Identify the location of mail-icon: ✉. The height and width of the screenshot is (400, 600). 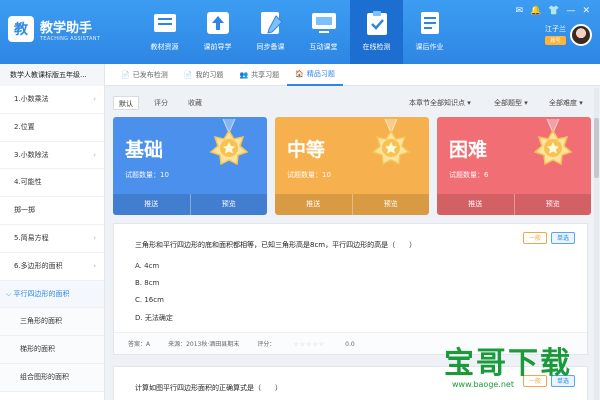
(519, 11).